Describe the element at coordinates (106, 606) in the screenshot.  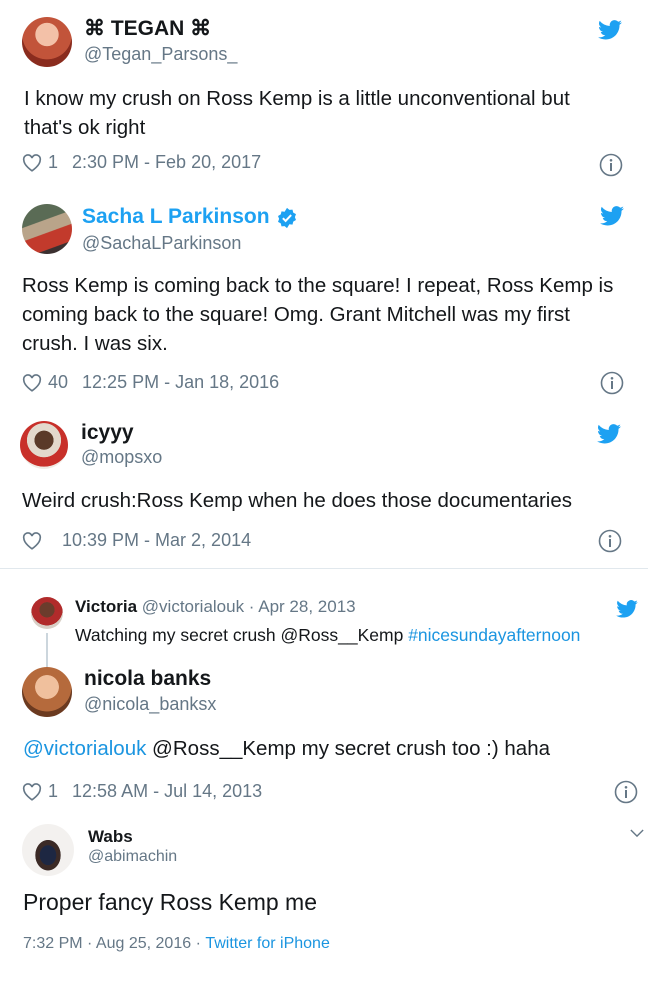
I see `parent-display-name: Victoria` at that location.